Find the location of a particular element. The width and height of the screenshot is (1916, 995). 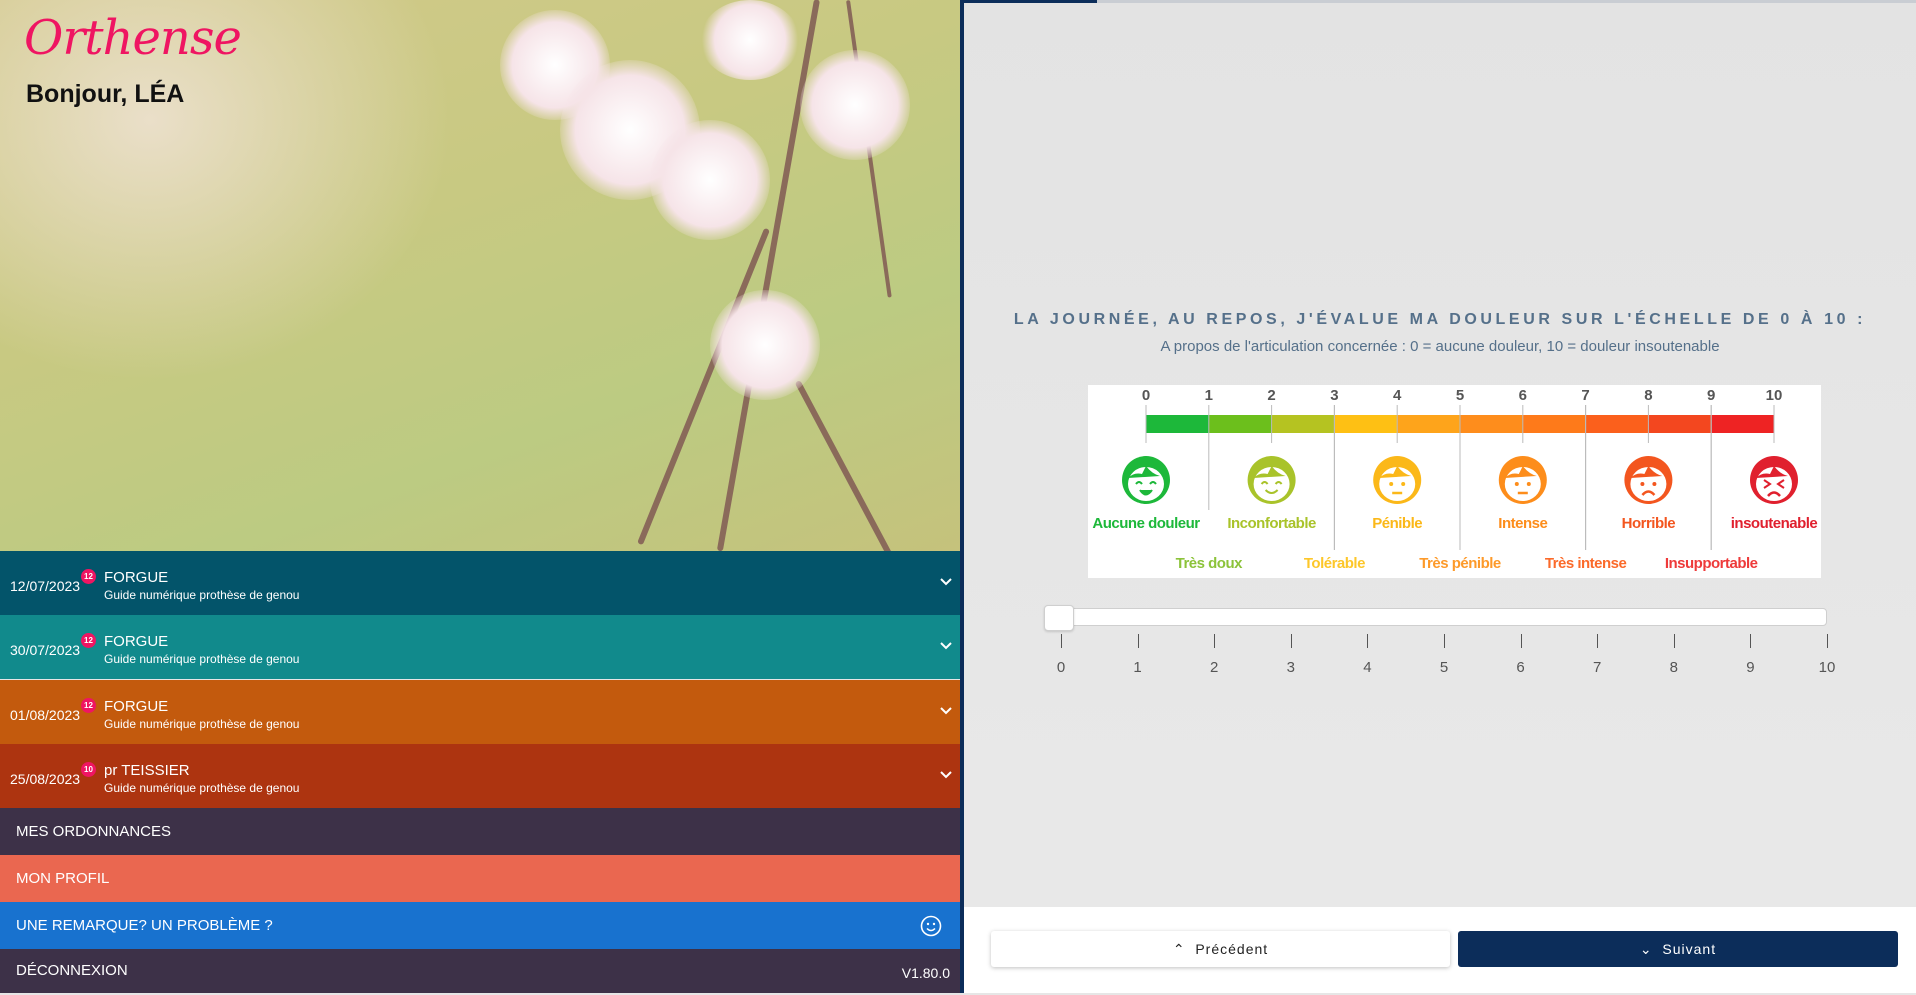

between-label: Très intense is located at coordinates (1585, 563).